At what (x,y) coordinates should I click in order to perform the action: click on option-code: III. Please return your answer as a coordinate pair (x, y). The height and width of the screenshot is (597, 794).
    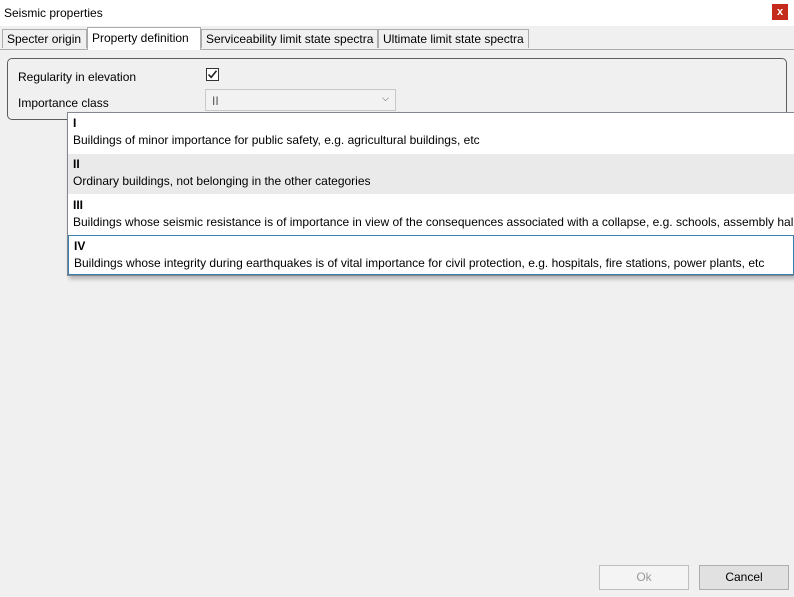
    Looking at the image, I should click on (78, 205).